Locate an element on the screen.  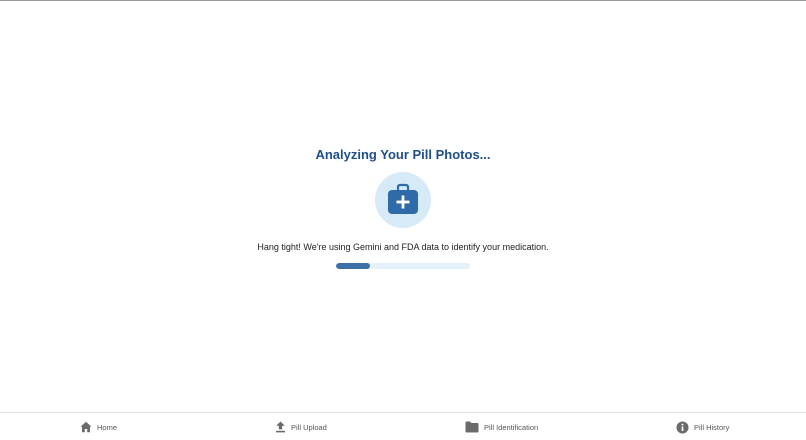
nav-pill-history-label: Pill History is located at coordinates (712, 427).